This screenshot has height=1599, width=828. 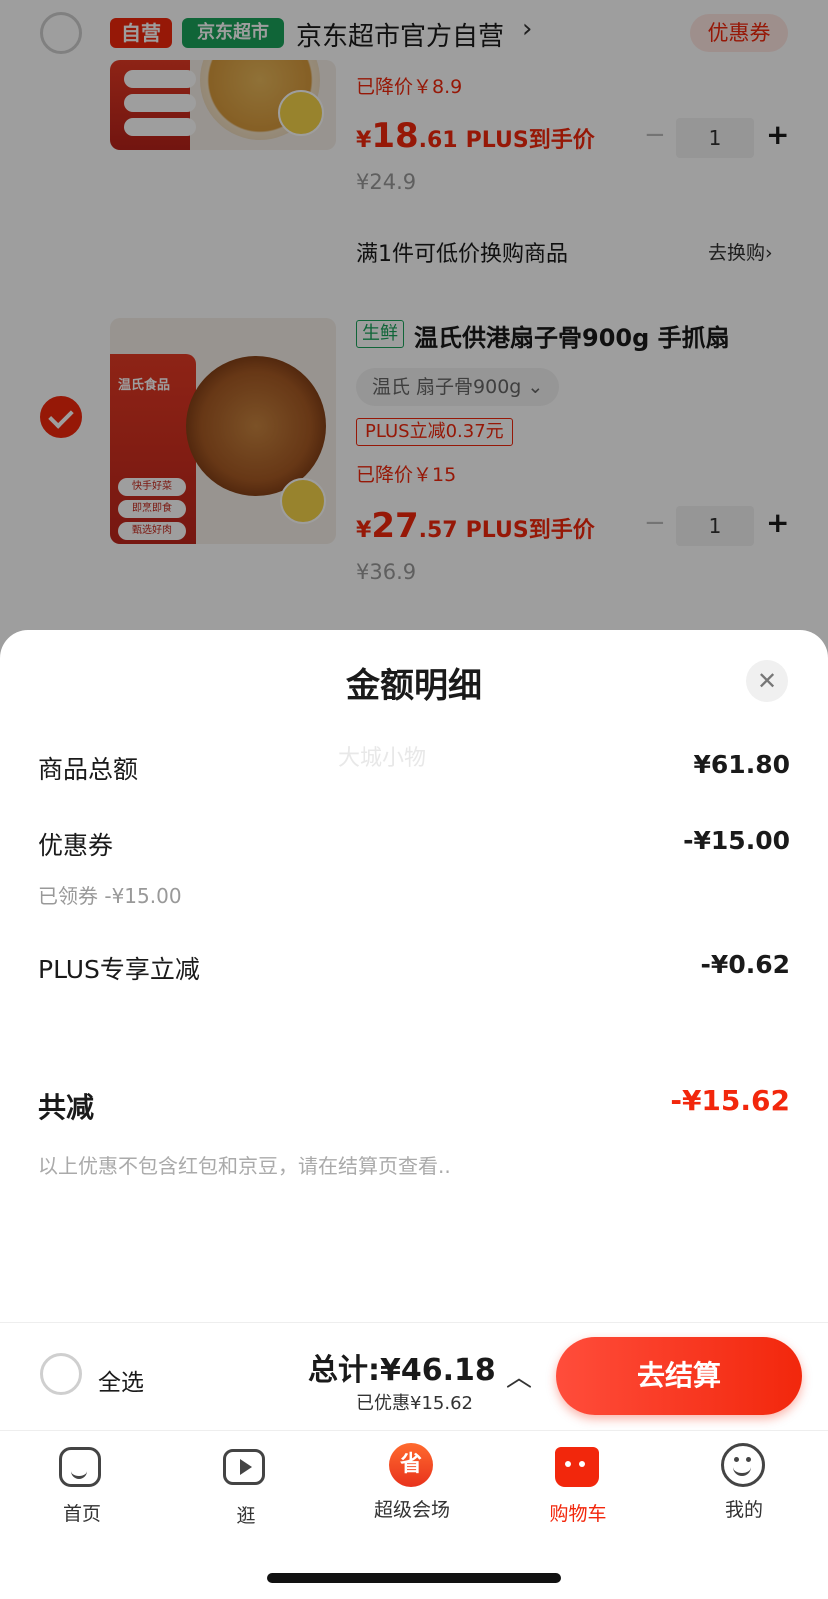 What do you see at coordinates (244, 1166) in the screenshot?
I see `discount-note: 以上优惠不包含红包和京豆，请在结算页查看..` at bounding box center [244, 1166].